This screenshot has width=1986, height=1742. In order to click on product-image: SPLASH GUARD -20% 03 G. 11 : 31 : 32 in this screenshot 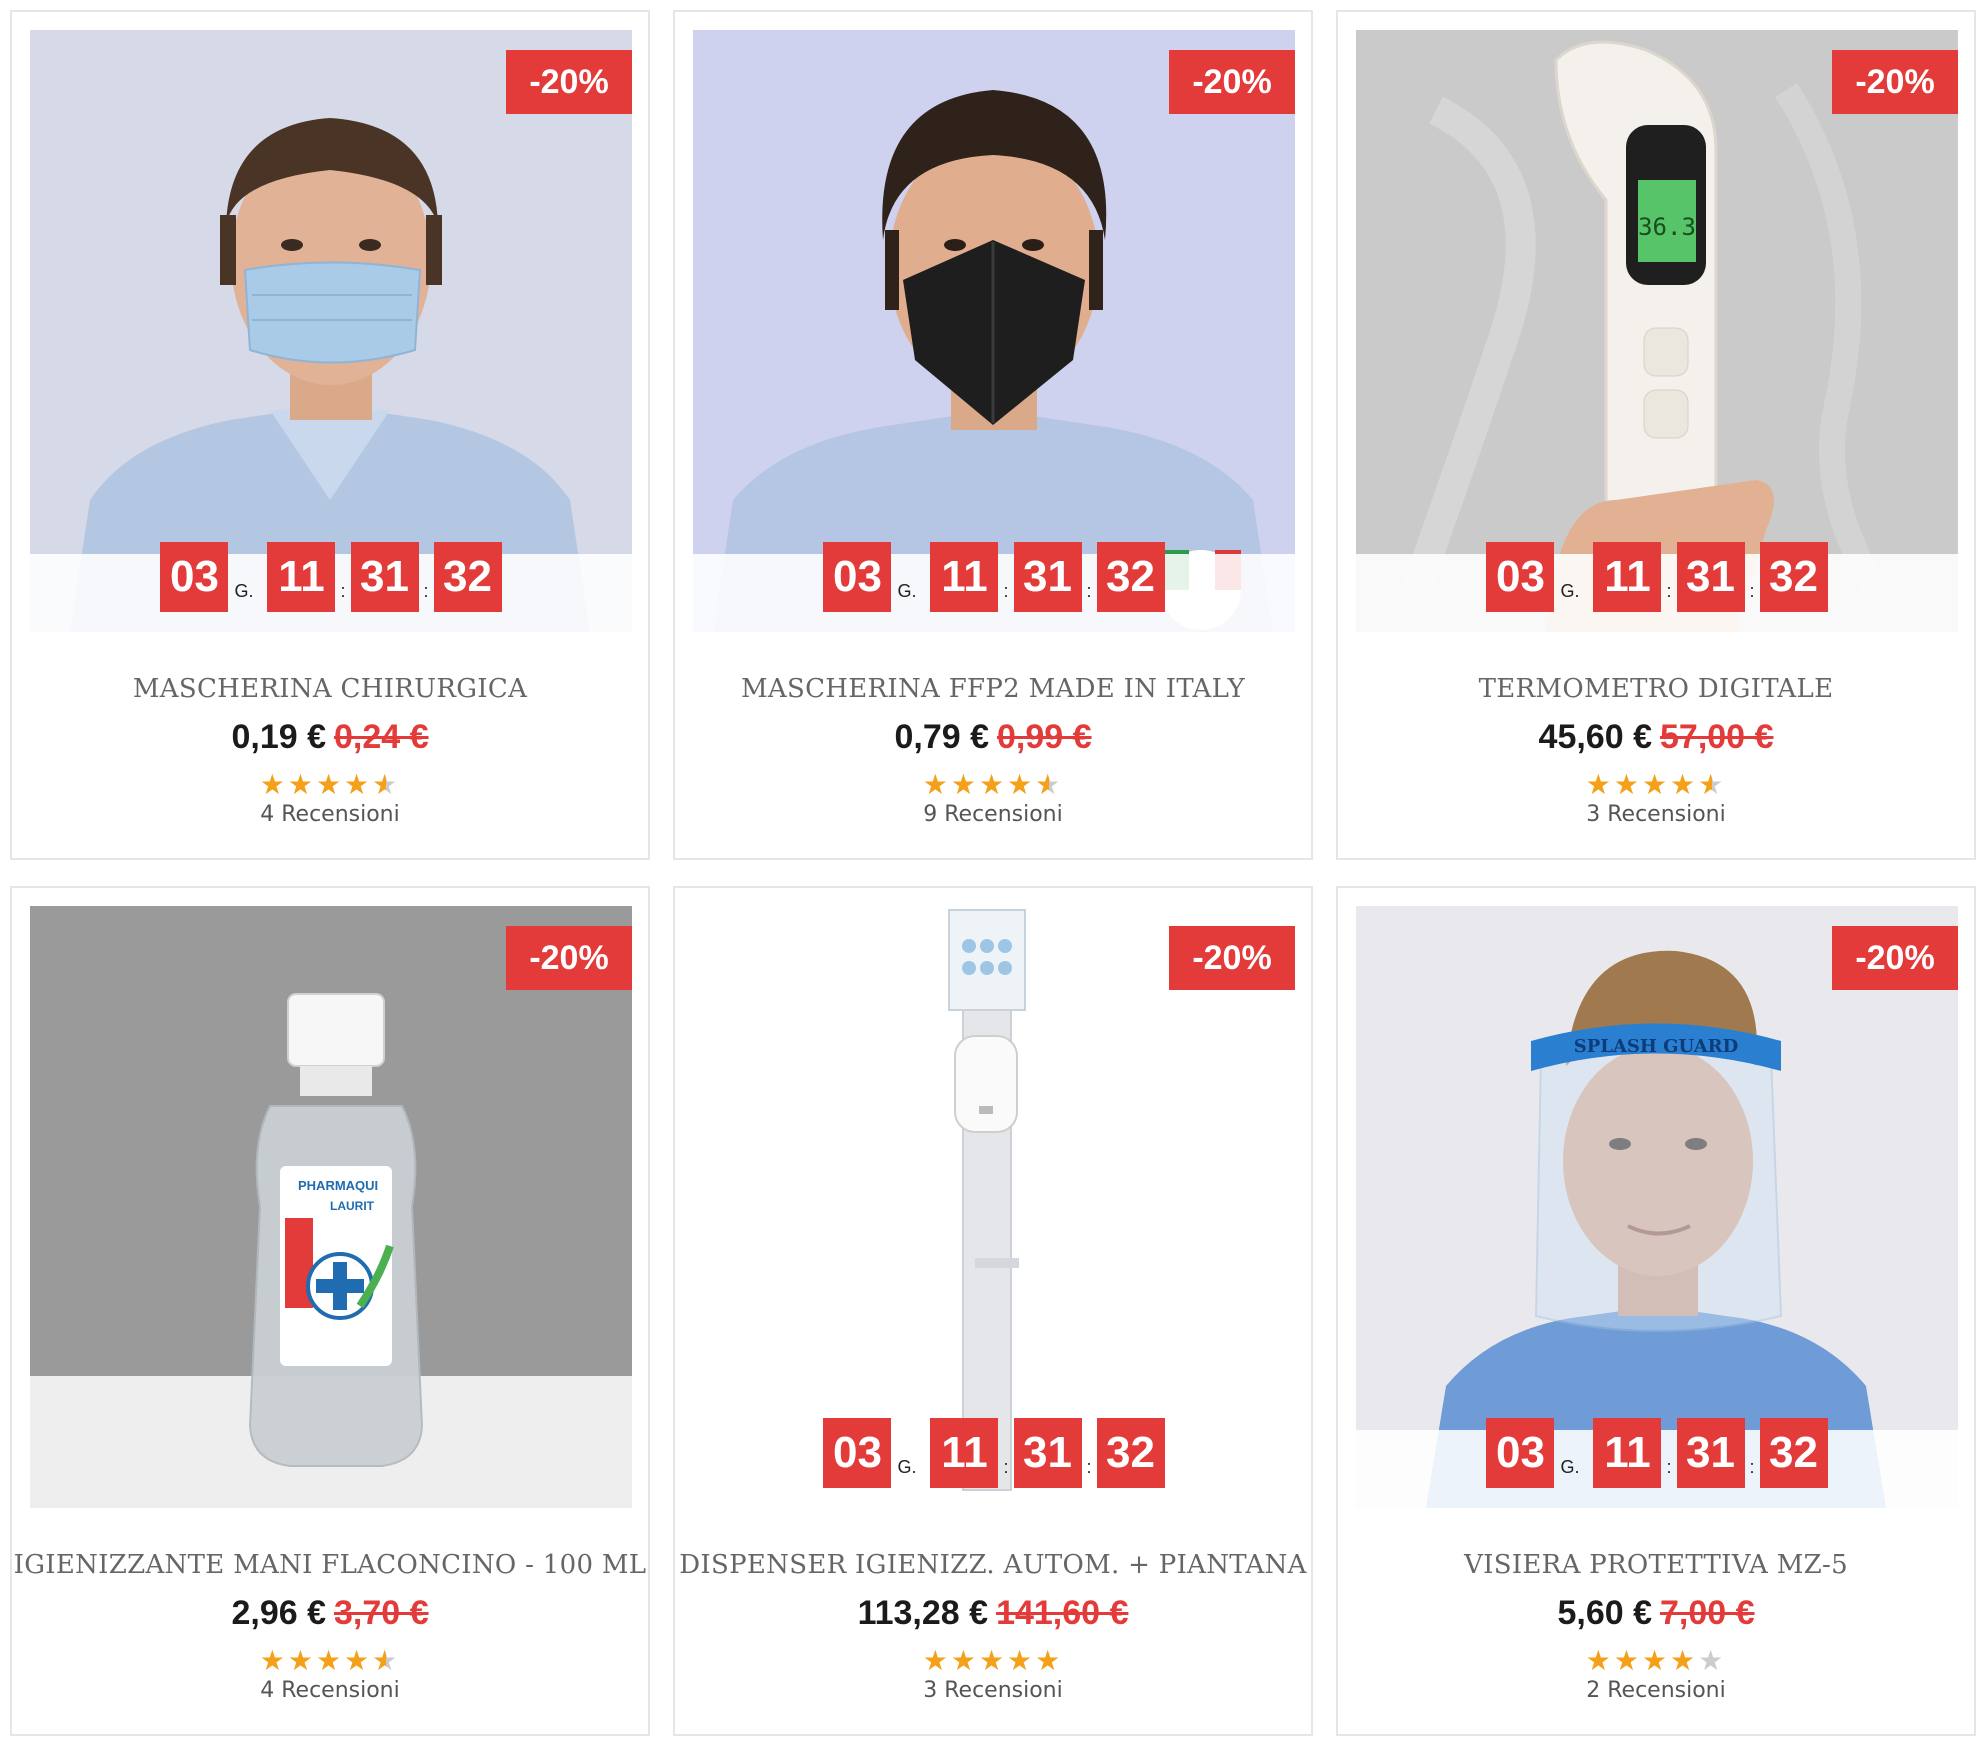, I will do `click(1657, 1207)`.